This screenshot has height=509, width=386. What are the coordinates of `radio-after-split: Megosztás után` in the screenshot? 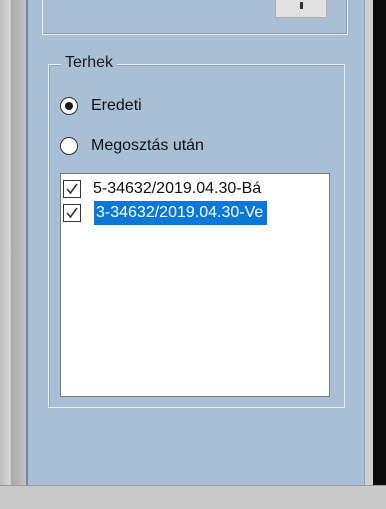 It's located at (132, 146).